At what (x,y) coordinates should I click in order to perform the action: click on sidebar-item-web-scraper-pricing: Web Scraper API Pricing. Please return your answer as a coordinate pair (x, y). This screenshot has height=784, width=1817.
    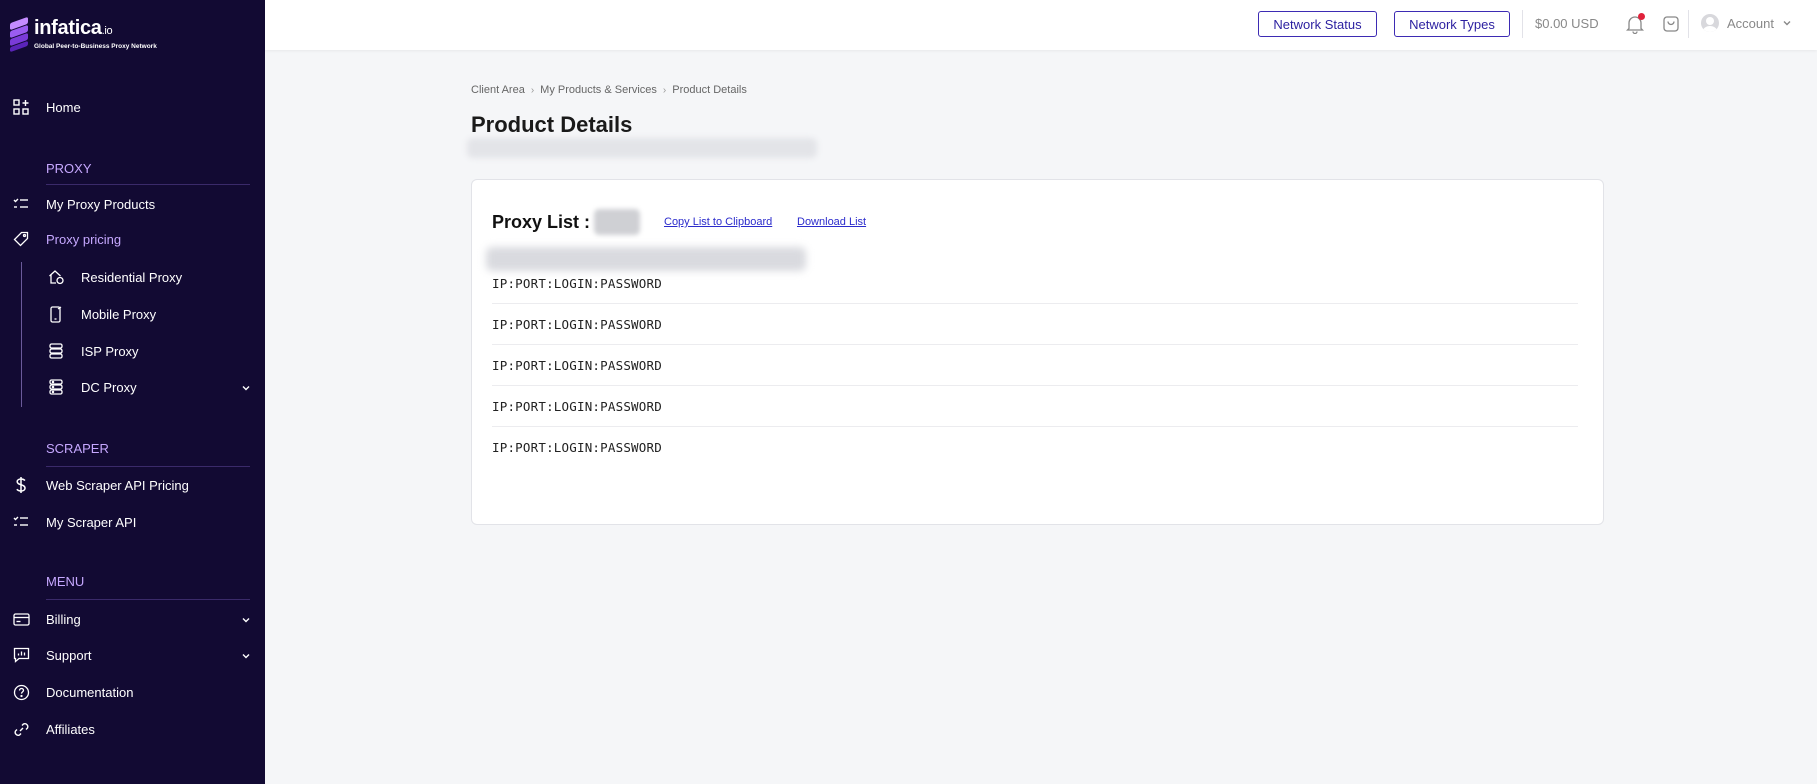
    Looking at the image, I should click on (132, 485).